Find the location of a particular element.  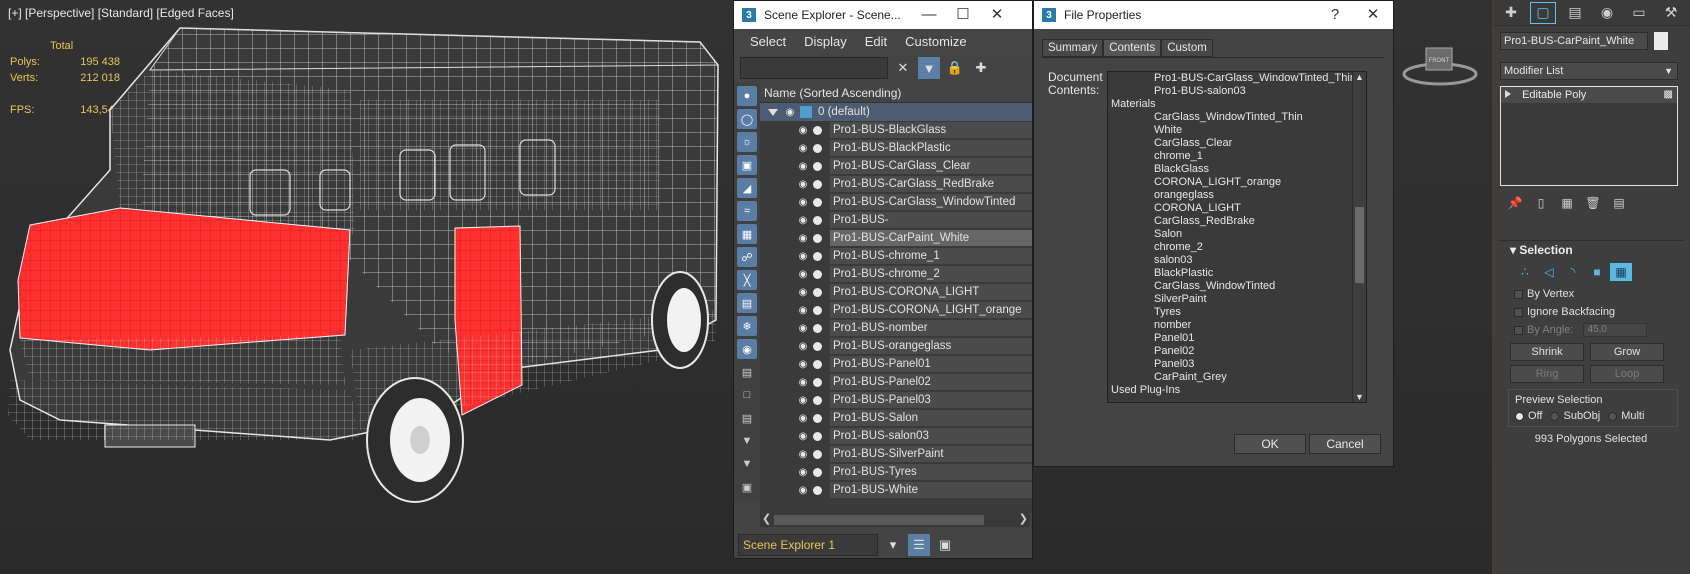

scene-object-row: ◉ Pro1-BUS-CORONA_LIGHT_orange is located at coordinates (896, 310).